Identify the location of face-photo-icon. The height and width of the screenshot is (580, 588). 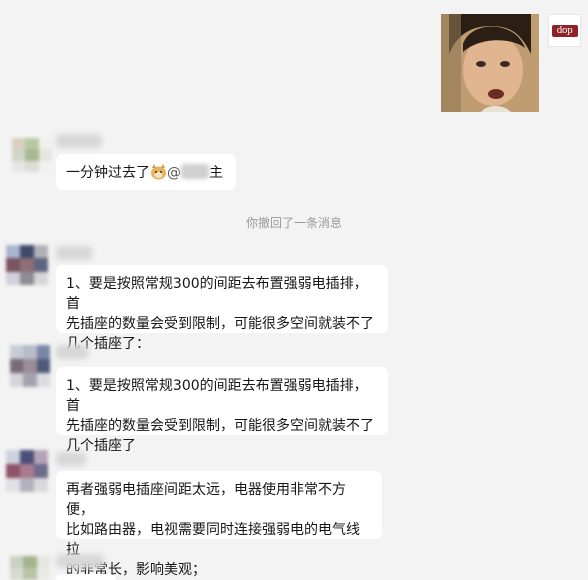
(490, 63).